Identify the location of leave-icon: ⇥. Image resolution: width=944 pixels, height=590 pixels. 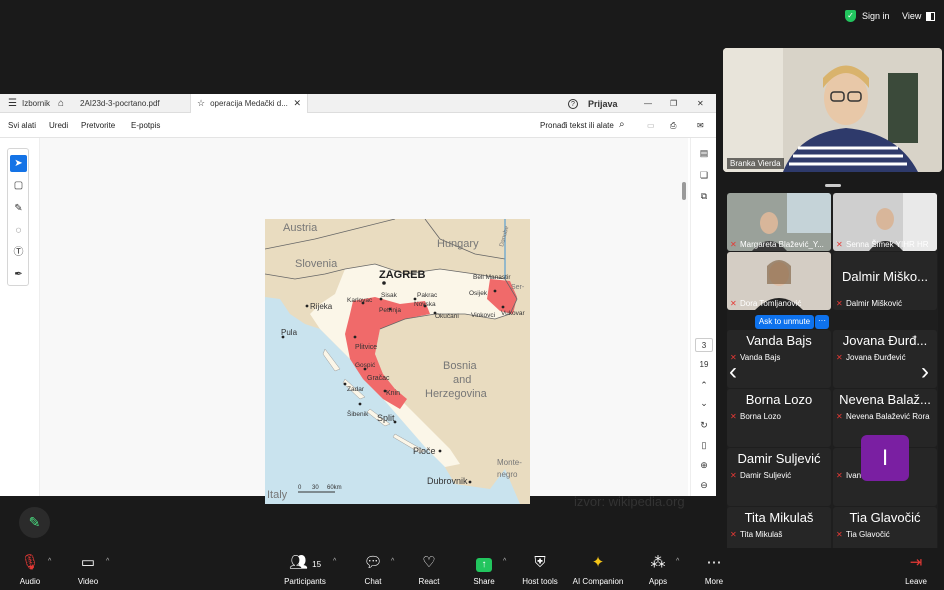
(916, 562).